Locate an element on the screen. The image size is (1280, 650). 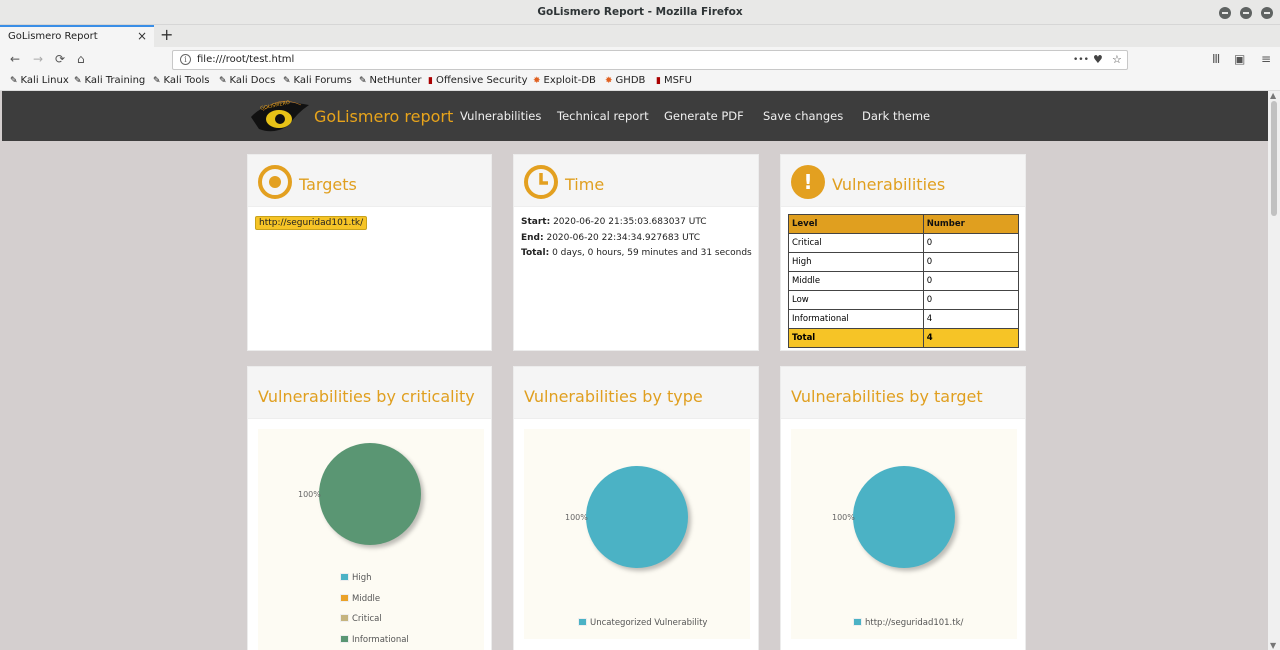
target-chart-title: Vulnerabilities by target is located at coordinates (887, 396).